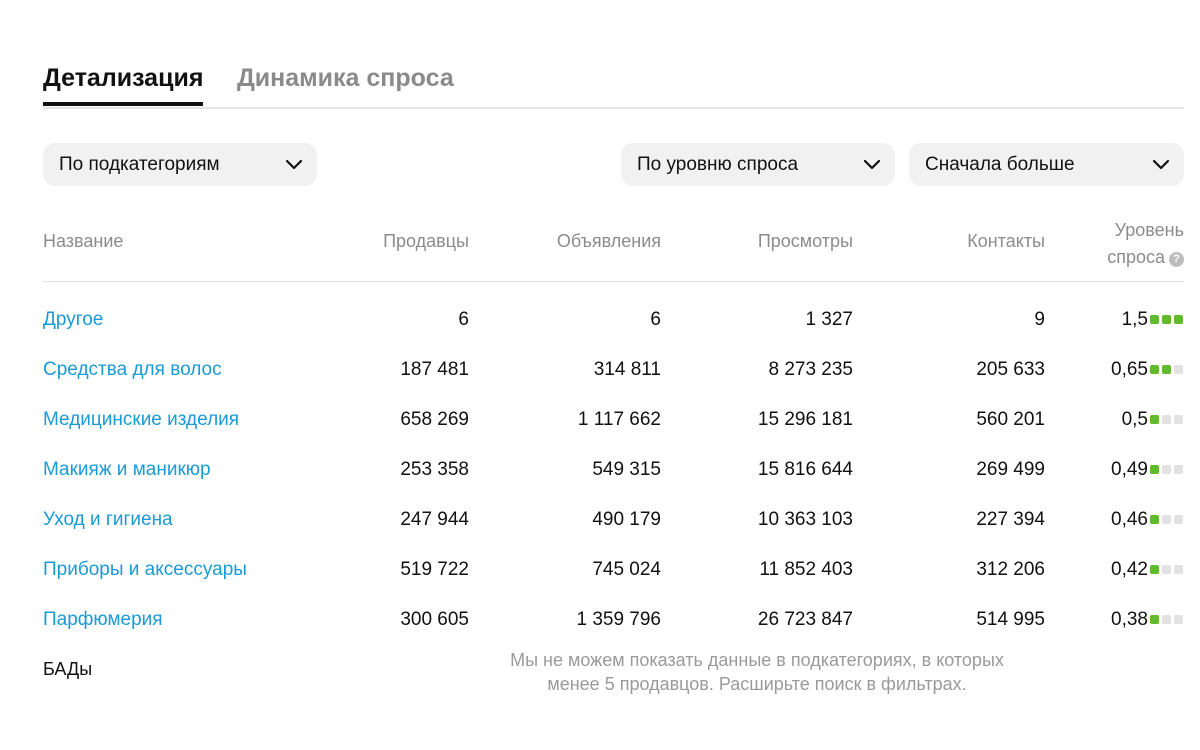 The width and height of the screenshot is (1200, 750). I want to click on header-listings: Объявления, so click(609, 241).